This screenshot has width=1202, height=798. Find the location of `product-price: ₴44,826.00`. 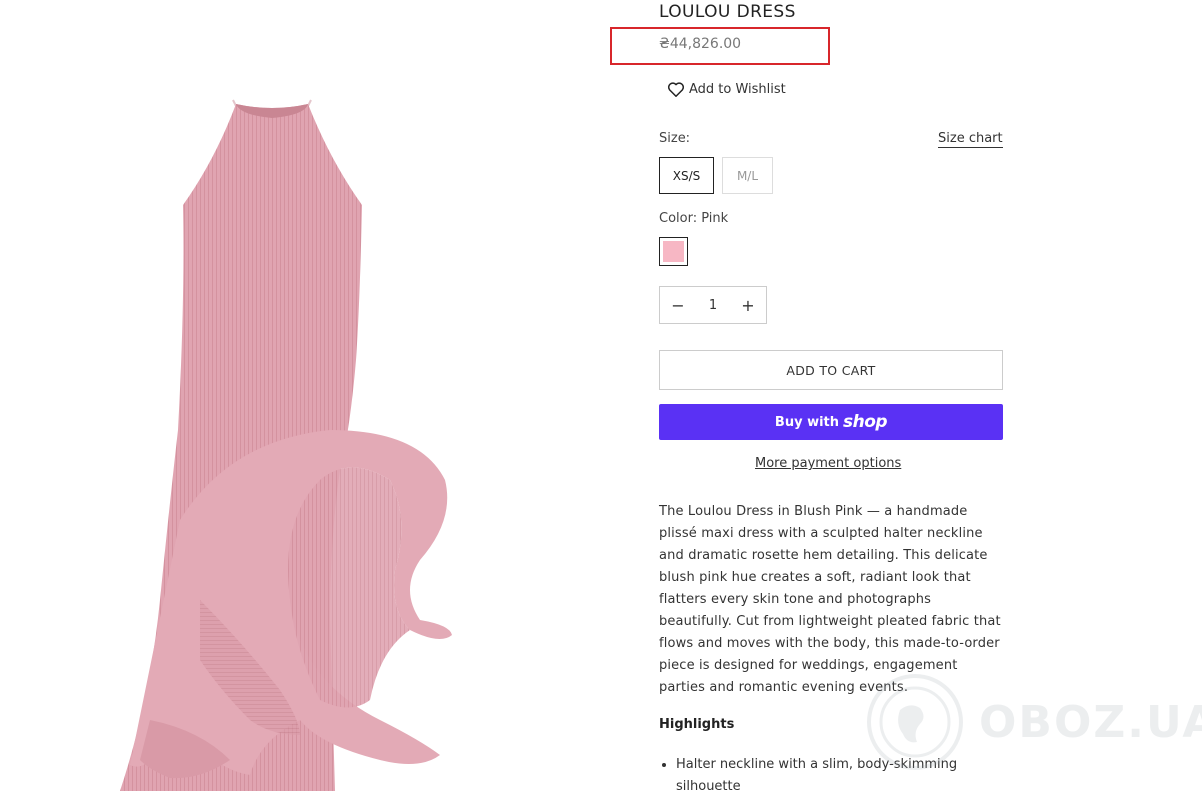

product-price: ₴44,826.00 is located at coordinates (700, 44).